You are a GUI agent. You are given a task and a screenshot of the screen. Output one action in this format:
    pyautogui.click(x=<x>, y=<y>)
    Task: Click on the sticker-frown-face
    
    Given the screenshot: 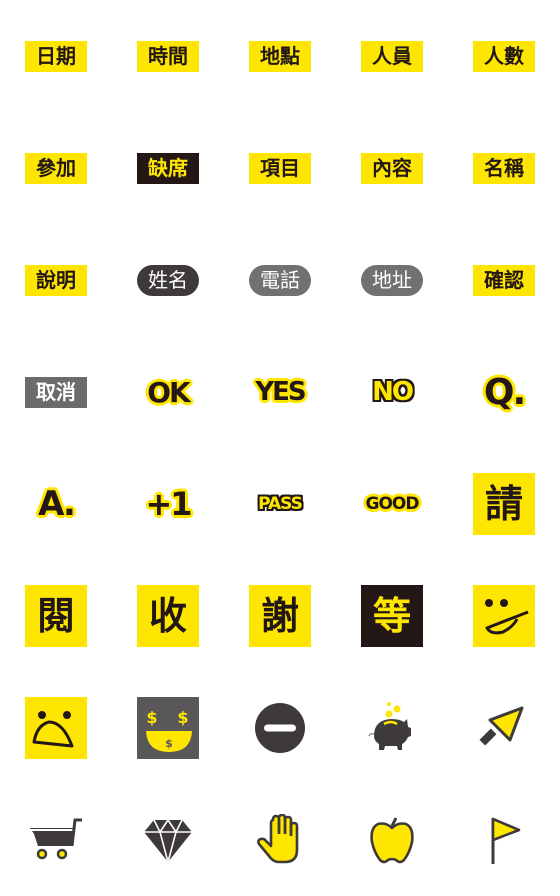 What is the action you would take?
    pyautogui.click(x=56, y=728)
    